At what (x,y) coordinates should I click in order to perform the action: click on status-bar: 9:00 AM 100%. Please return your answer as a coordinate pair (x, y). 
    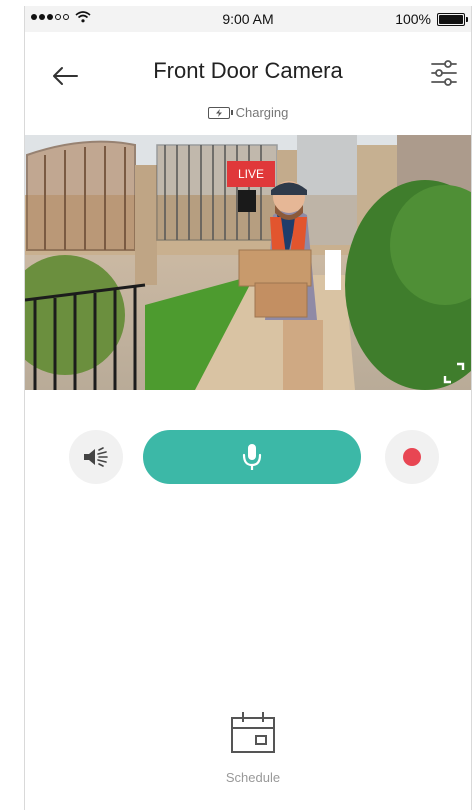
    Looking at the image, I should click on (248, 19).